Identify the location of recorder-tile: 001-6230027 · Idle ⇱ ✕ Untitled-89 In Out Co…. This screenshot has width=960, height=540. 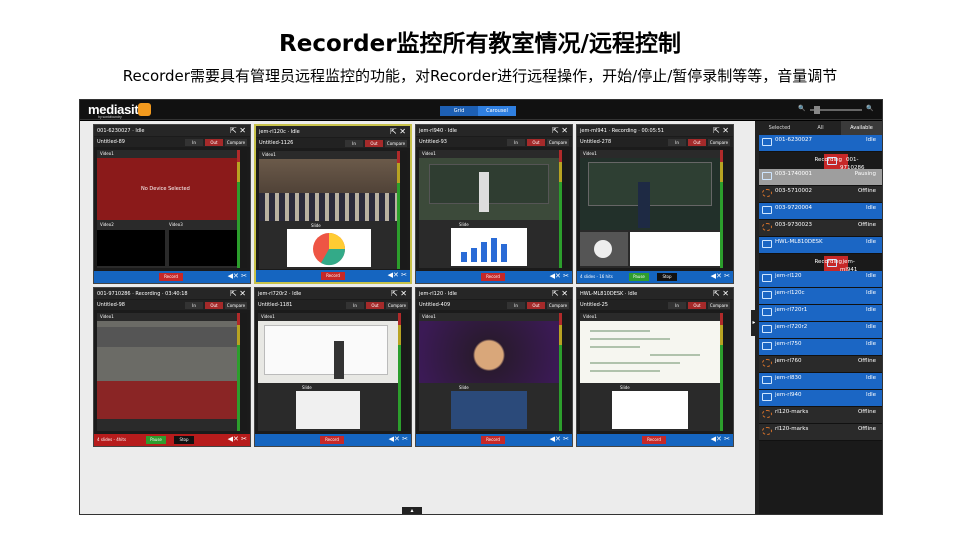
(172, 204).